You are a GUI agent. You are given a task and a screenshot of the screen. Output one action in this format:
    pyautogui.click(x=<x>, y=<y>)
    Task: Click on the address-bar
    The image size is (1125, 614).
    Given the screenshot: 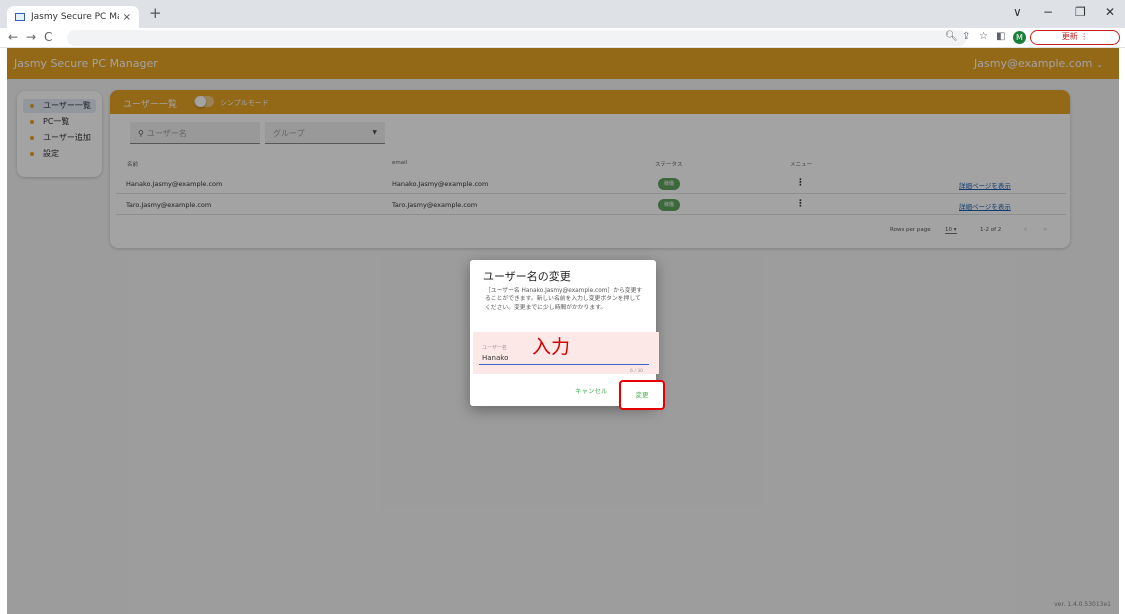 What is the action you would take?
    pyautogui.click(x=517, y=38)
    